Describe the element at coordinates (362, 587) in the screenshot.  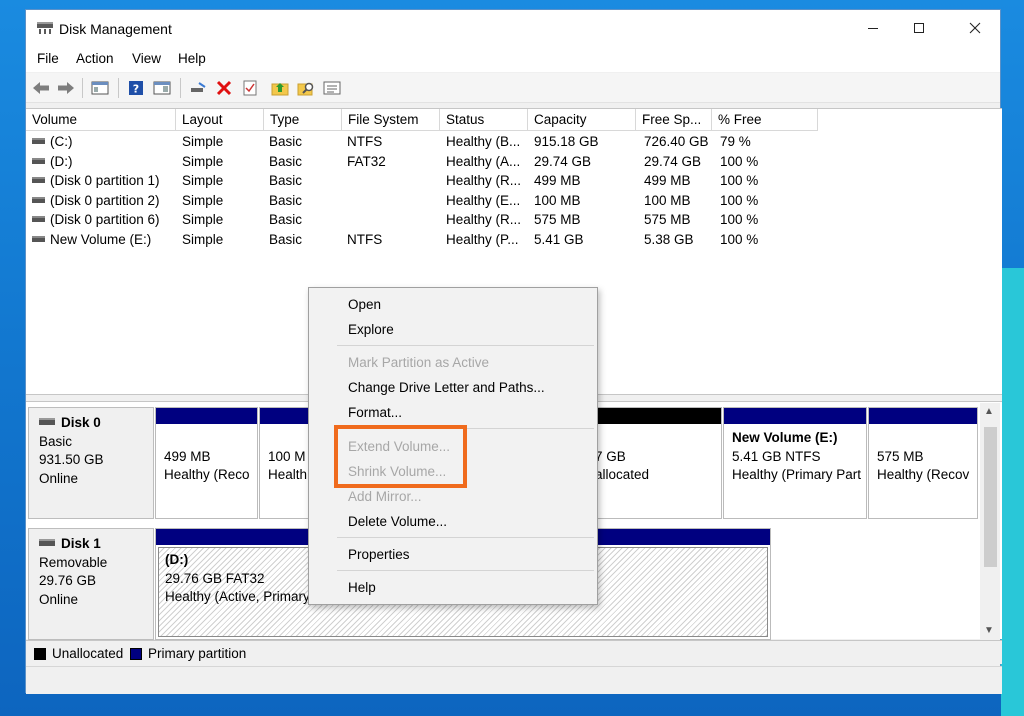
I see `menu-item-help: Help` at that location.